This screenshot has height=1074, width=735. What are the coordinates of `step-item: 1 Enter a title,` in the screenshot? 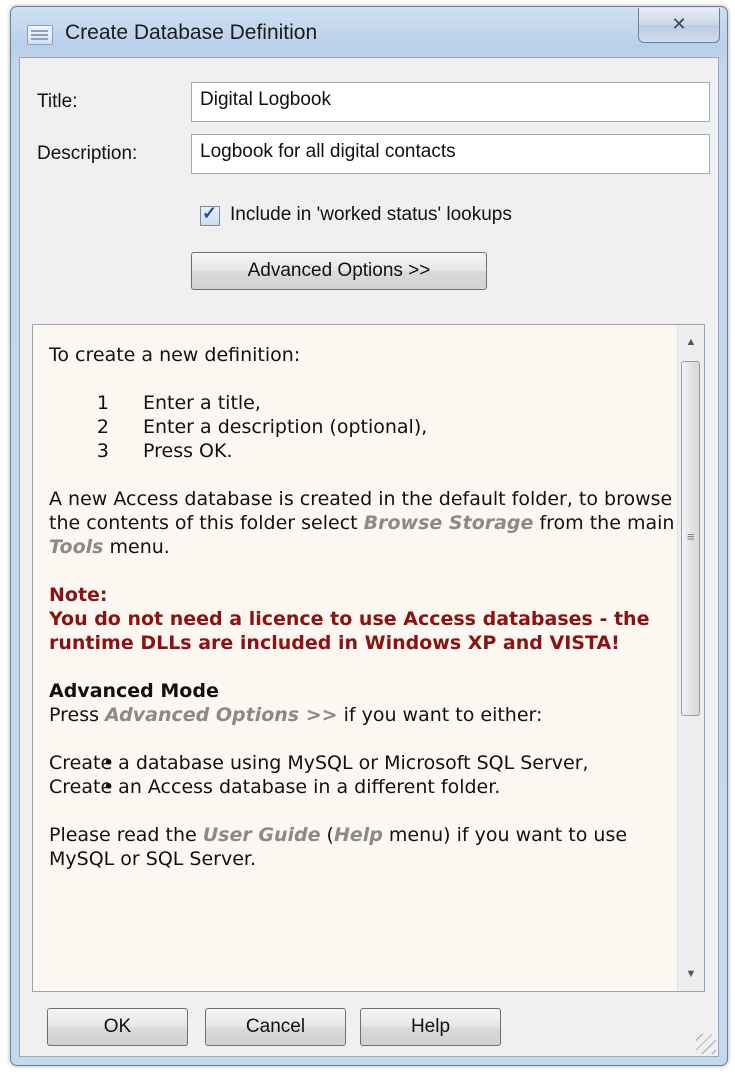 It's located at (362, 403).